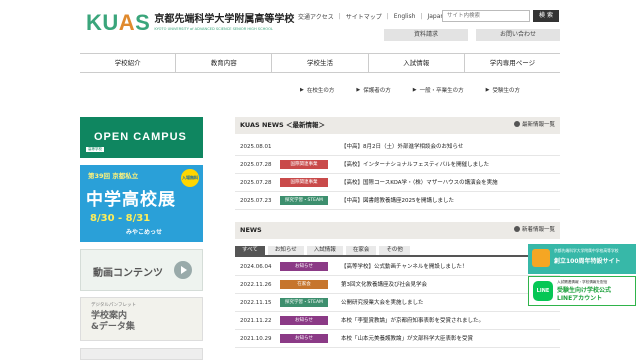  Describe the element at coordinates (317, 90) in the screenshot. I see `audience-students: ▶ 在校生の方` at that location.